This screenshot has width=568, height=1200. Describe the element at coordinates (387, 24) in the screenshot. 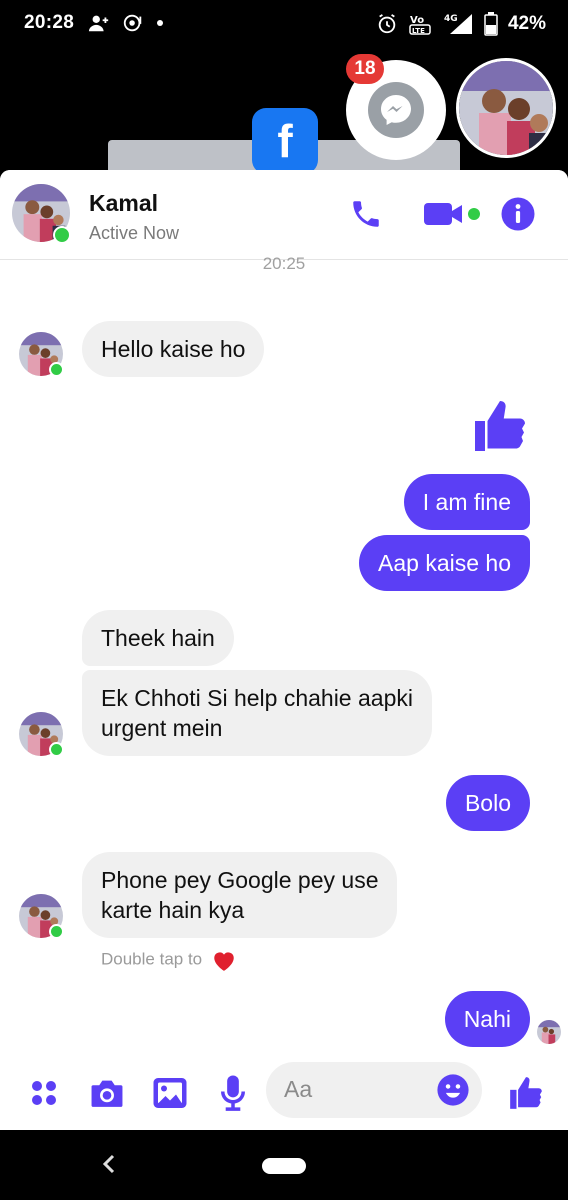

I see `alarm-icon` at that location.